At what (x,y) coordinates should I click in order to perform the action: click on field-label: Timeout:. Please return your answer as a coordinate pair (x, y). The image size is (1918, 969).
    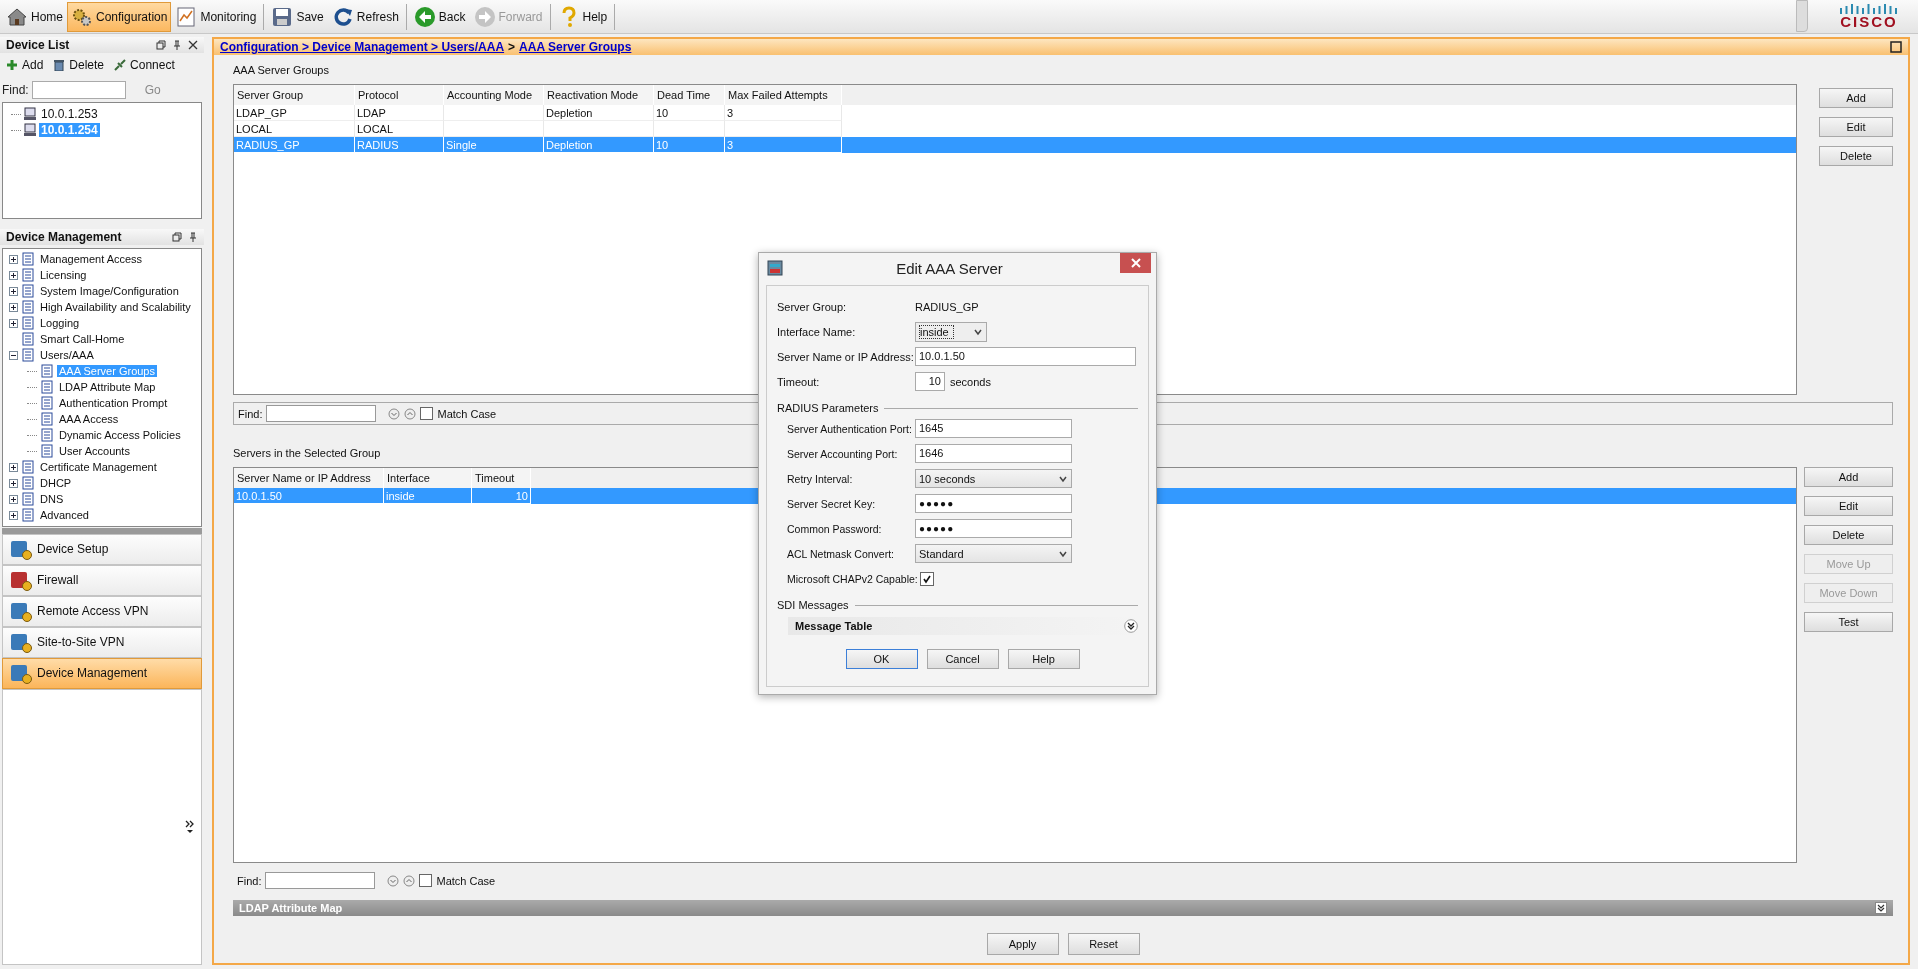
    Looking at the image, I should click on (799, 381).